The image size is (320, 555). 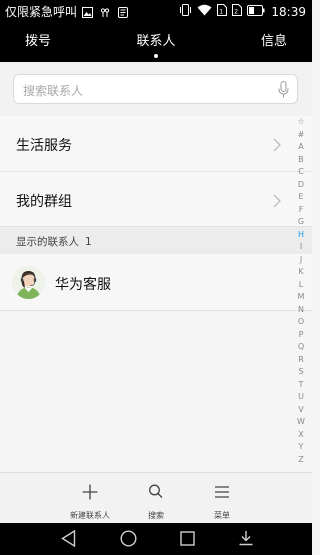 What do you see at coordinates (156, 240) in the screenshot?
I see `contacts-section-header: 显示的联系人 1` at bounding box center [156, 240].